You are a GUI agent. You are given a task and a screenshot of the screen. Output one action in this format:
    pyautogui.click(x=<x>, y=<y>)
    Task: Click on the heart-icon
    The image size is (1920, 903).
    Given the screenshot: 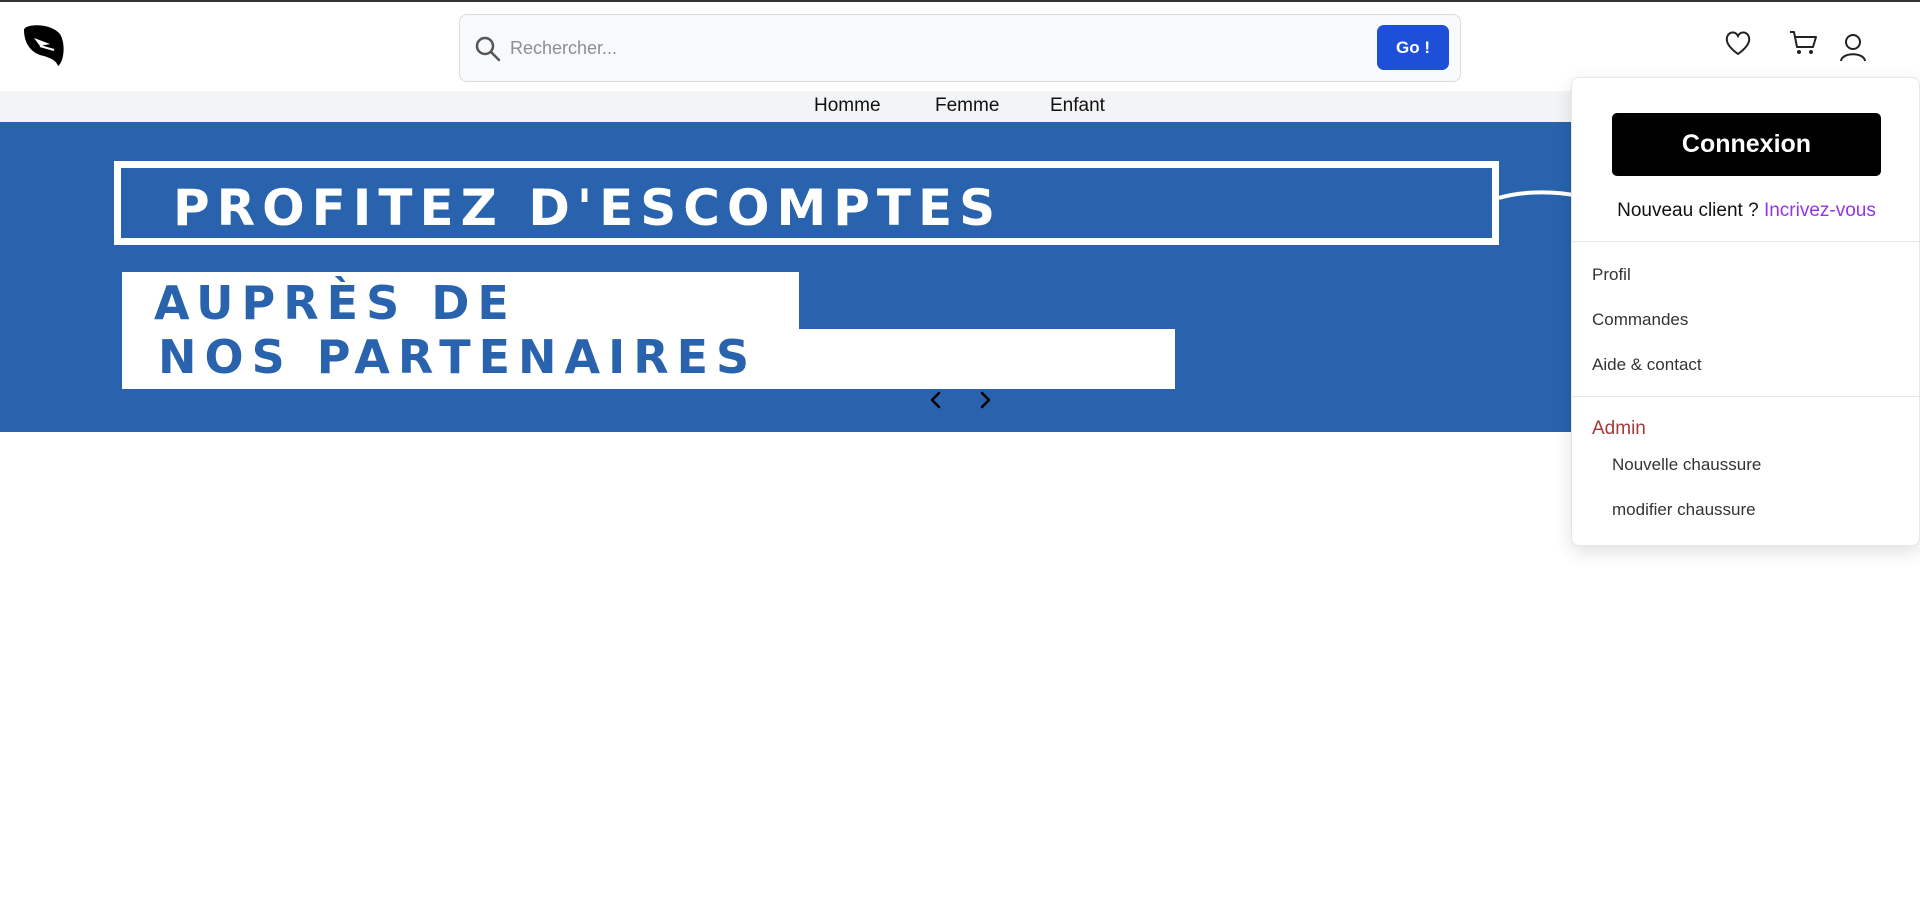 What is the action you would take?
    pyautogui.click(x=1738, y=43)
    